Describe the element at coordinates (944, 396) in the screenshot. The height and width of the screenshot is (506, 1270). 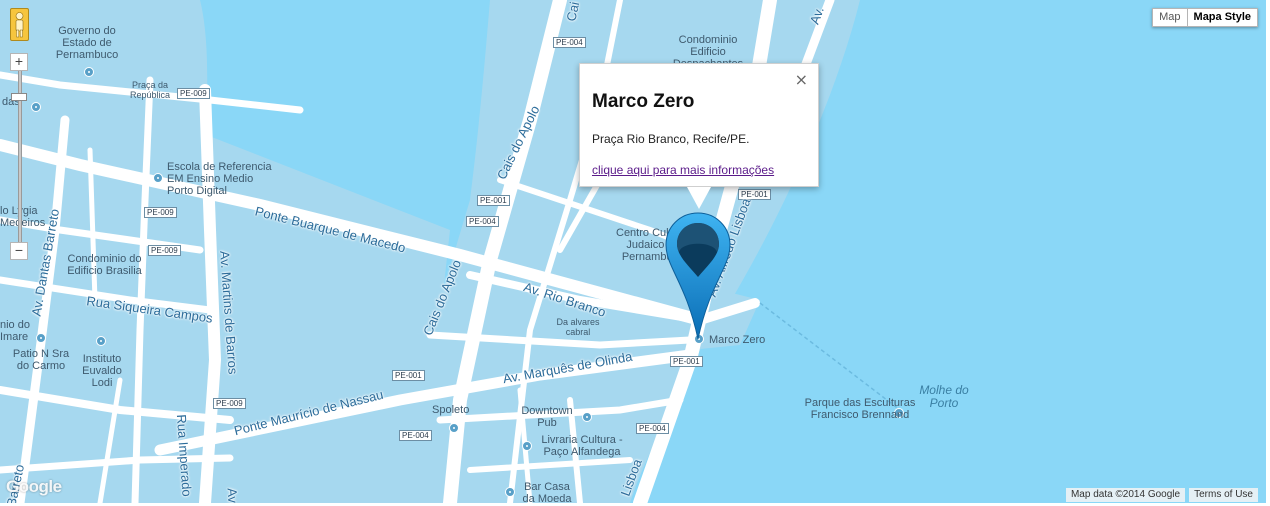
I see `water-label: Molhe do Porto` at that location.